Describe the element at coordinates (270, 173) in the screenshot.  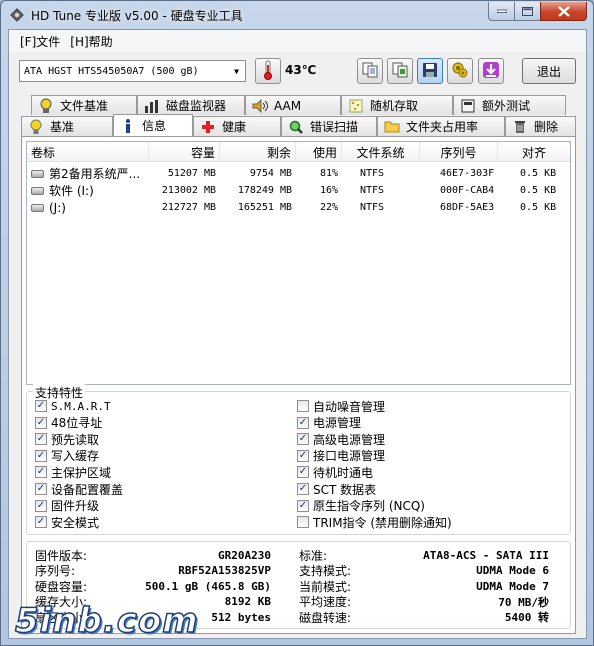
I see `partition-free: 9754 MB` at that location.